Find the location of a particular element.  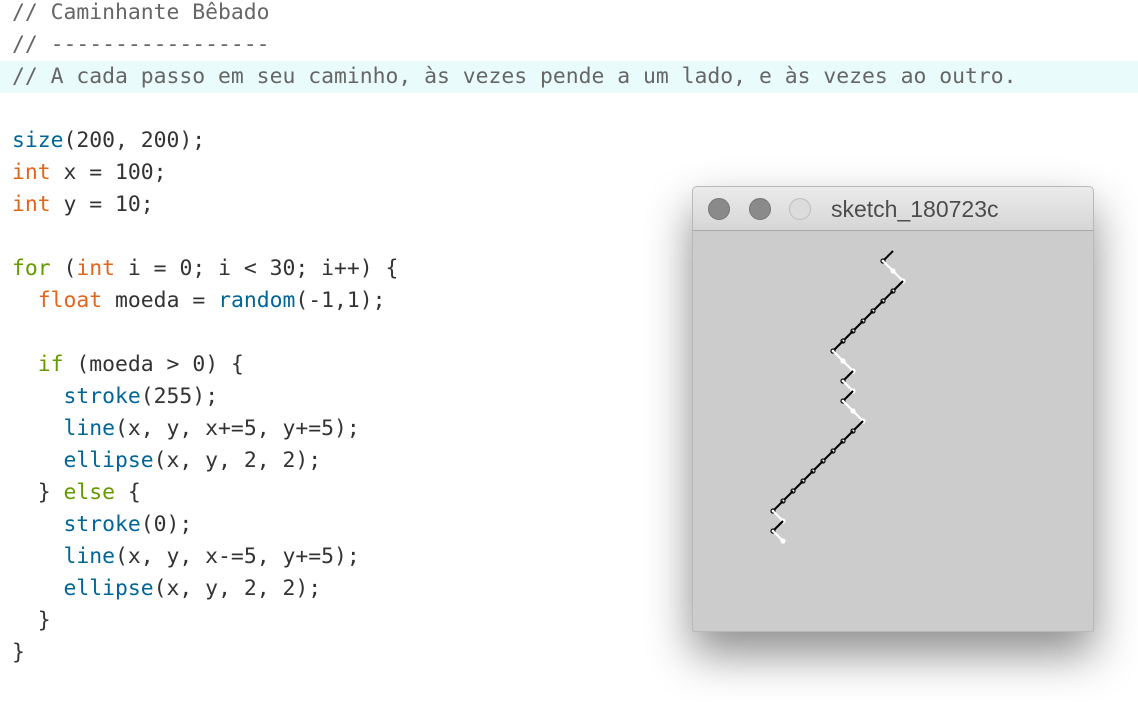

close-window-button is located at coordinates (719, 209).